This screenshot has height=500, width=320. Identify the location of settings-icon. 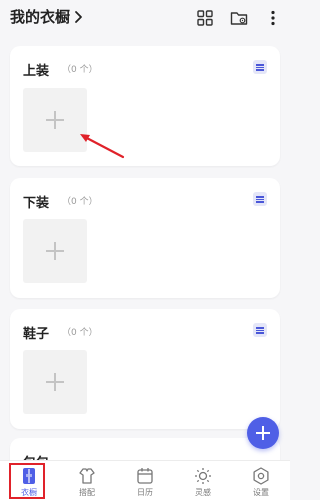
(261, 476).